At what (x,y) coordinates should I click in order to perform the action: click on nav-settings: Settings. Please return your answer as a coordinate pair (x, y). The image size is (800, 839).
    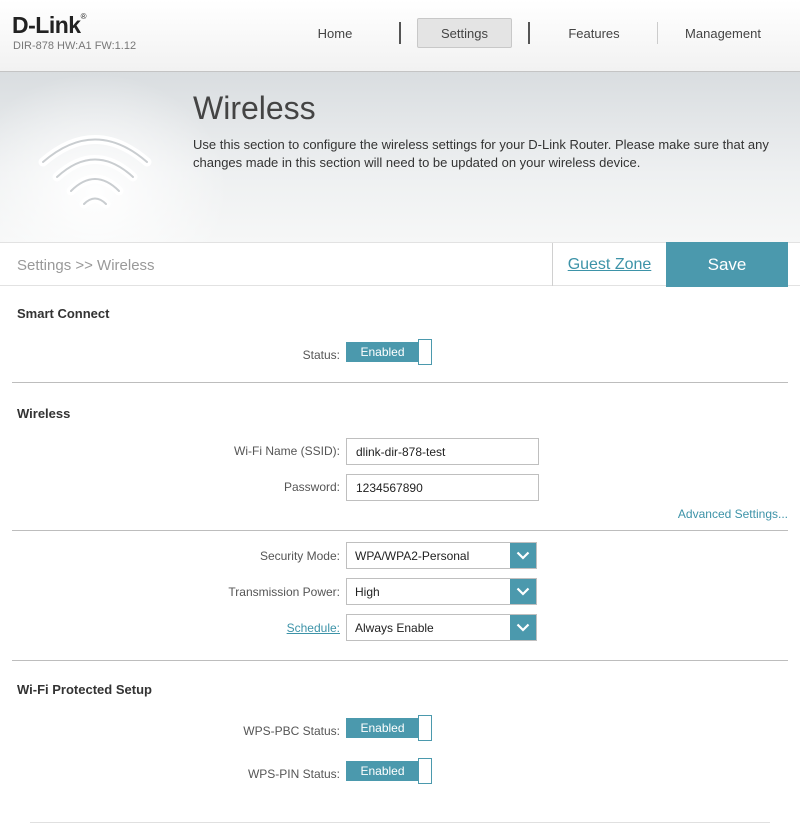
    Looking at the image, I should click on (464, 33).